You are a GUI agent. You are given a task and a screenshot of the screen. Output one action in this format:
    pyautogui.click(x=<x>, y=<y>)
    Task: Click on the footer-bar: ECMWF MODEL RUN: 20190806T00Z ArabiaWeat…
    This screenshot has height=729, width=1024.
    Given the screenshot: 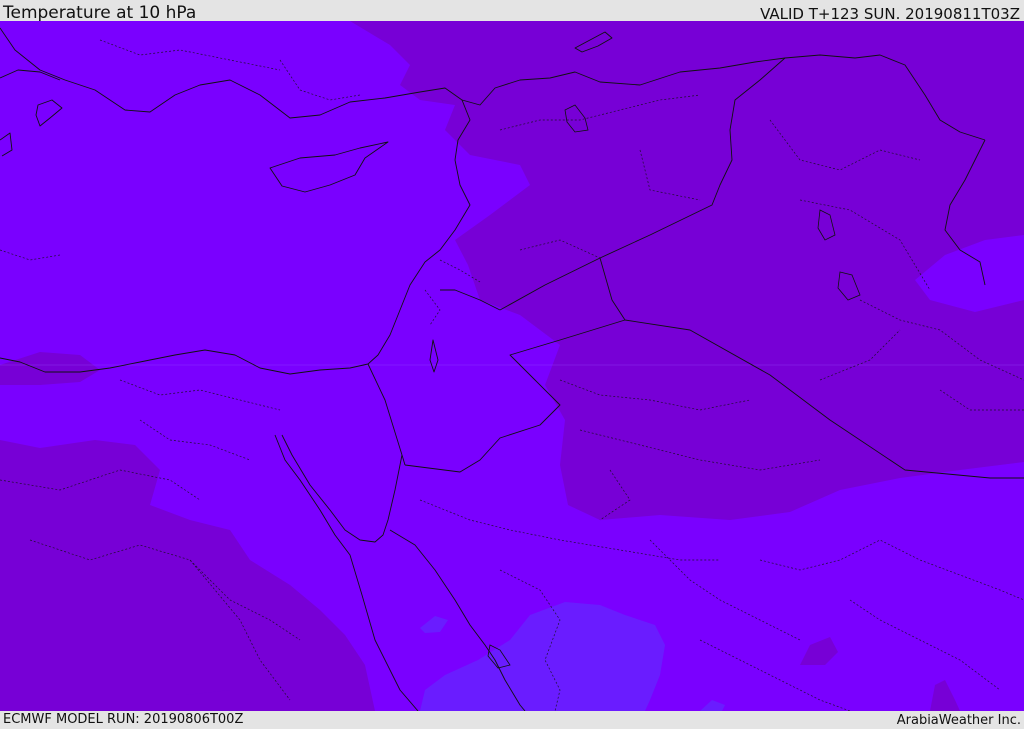 What is the action you would take?
    pyautogui.click(x=512, y=720)
    